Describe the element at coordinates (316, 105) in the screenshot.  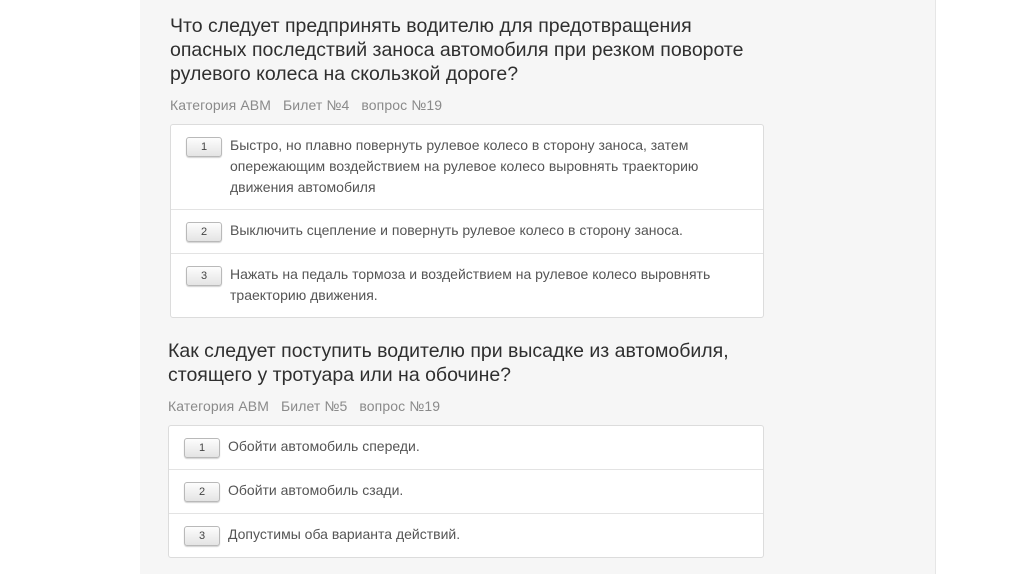
I see `ticket-label: Билет №4` at that location.